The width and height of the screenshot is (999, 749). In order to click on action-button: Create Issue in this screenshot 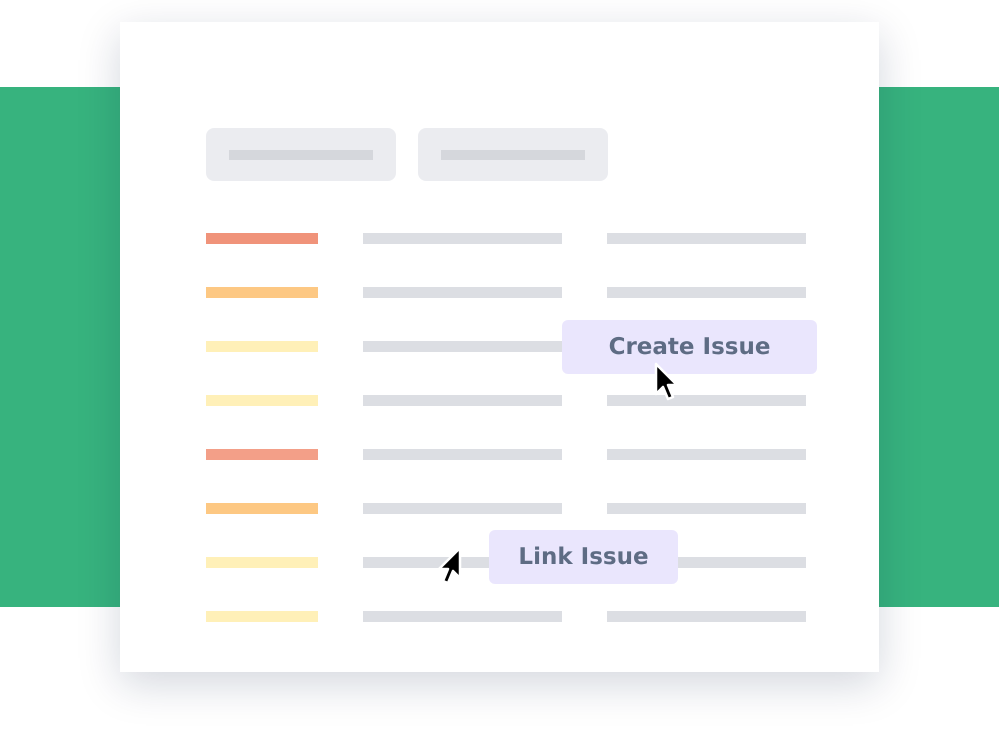, I will do `click(689, 347)`.